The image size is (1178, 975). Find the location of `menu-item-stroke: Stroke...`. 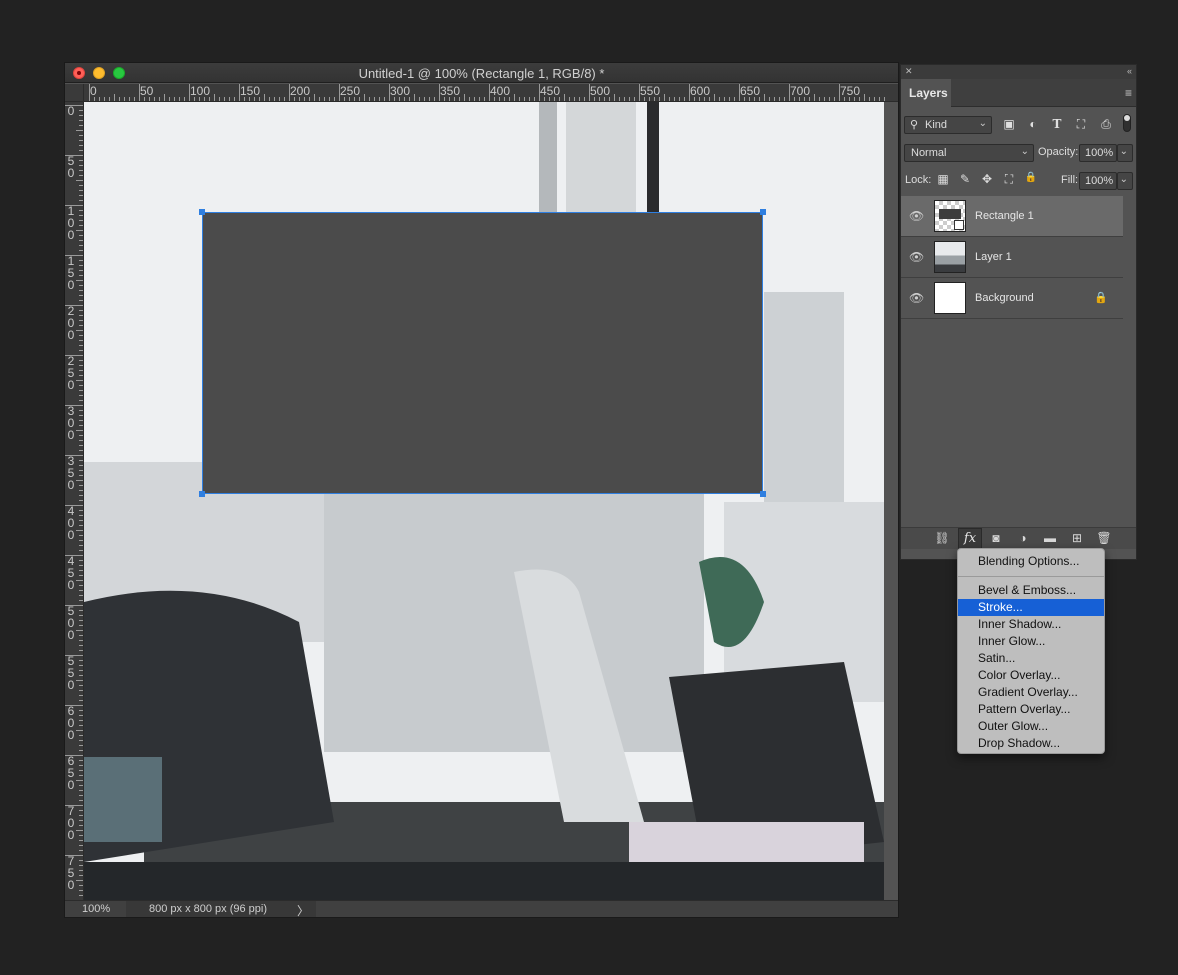

menu-item-stroke: Stroke... is located at coordinates (1031, 607).